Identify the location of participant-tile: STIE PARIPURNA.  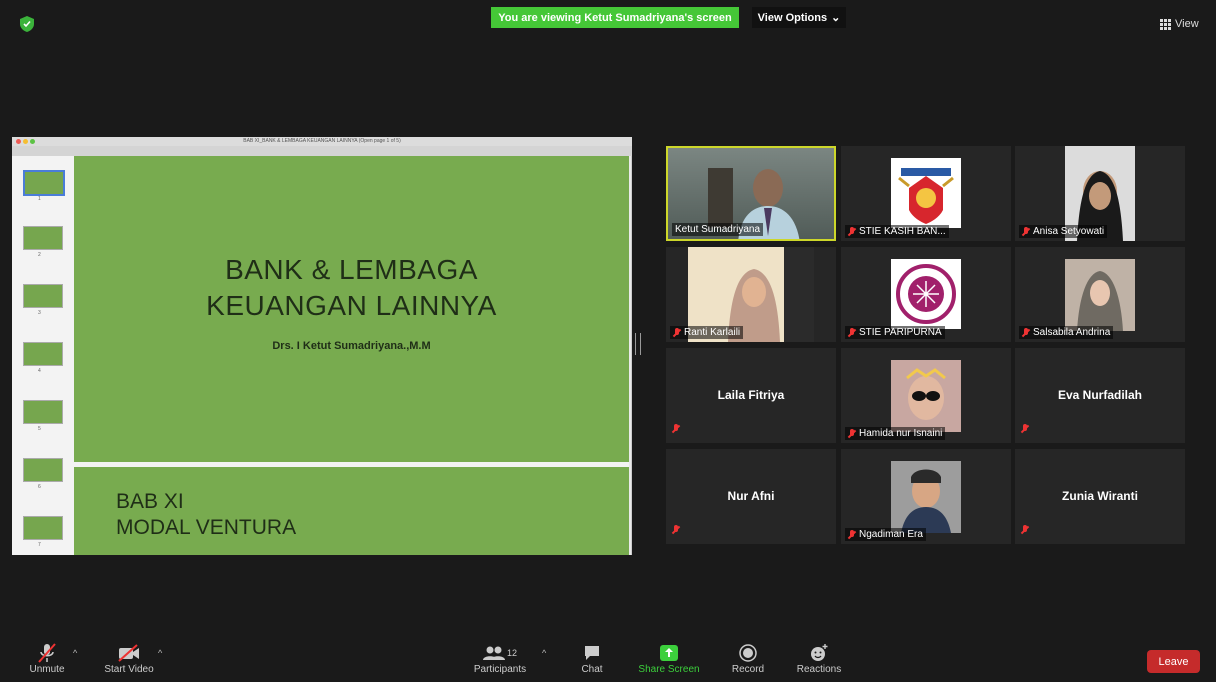
(926, 294).